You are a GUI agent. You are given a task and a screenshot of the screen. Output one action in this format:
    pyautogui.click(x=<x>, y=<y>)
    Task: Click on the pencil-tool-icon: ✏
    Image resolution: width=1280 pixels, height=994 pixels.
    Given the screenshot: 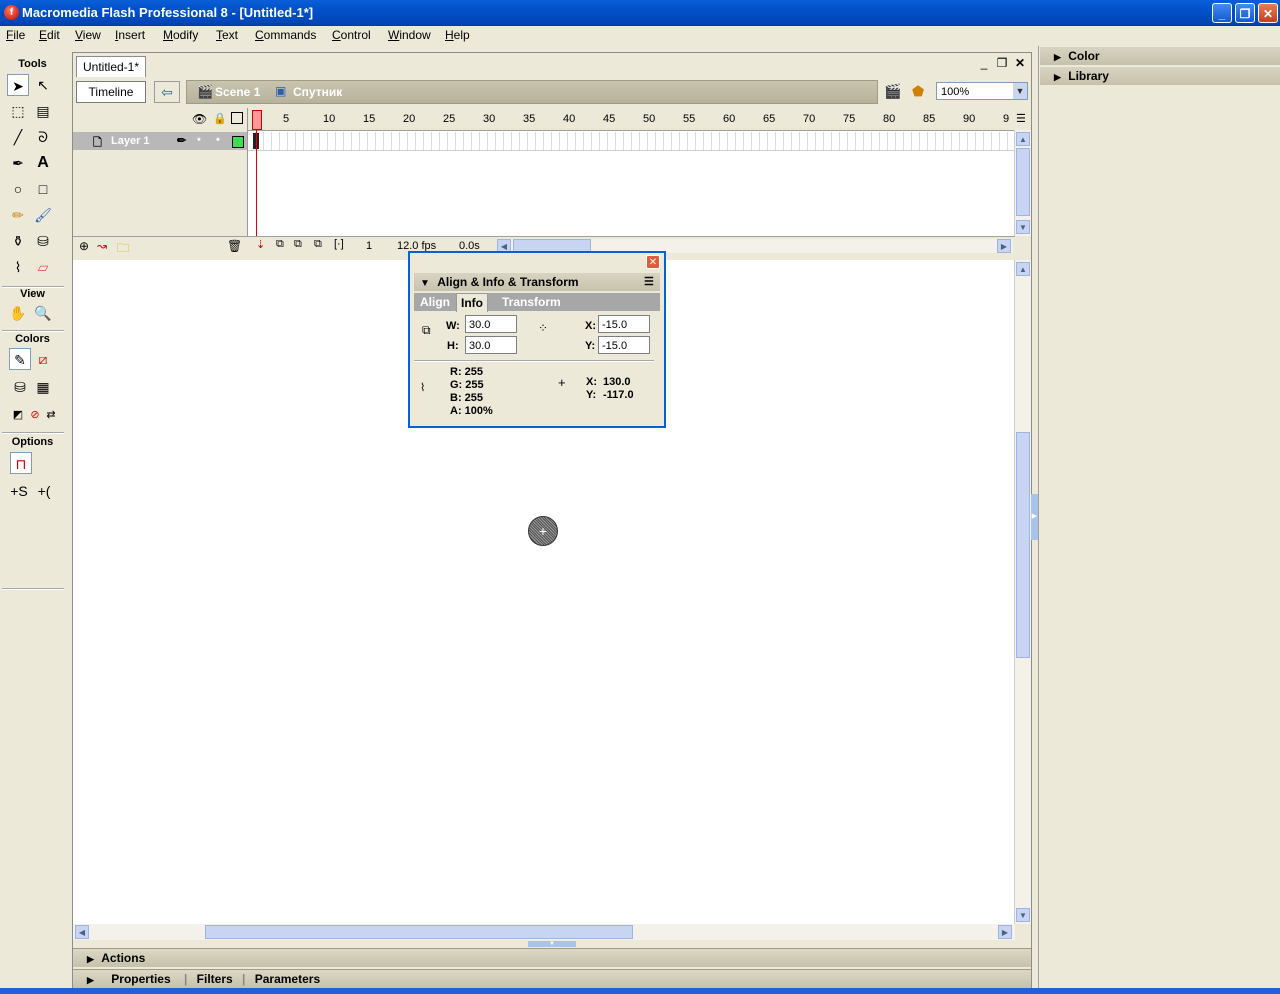 What is the action you would take?
    pyautogui.click(x=18, y=215)
    